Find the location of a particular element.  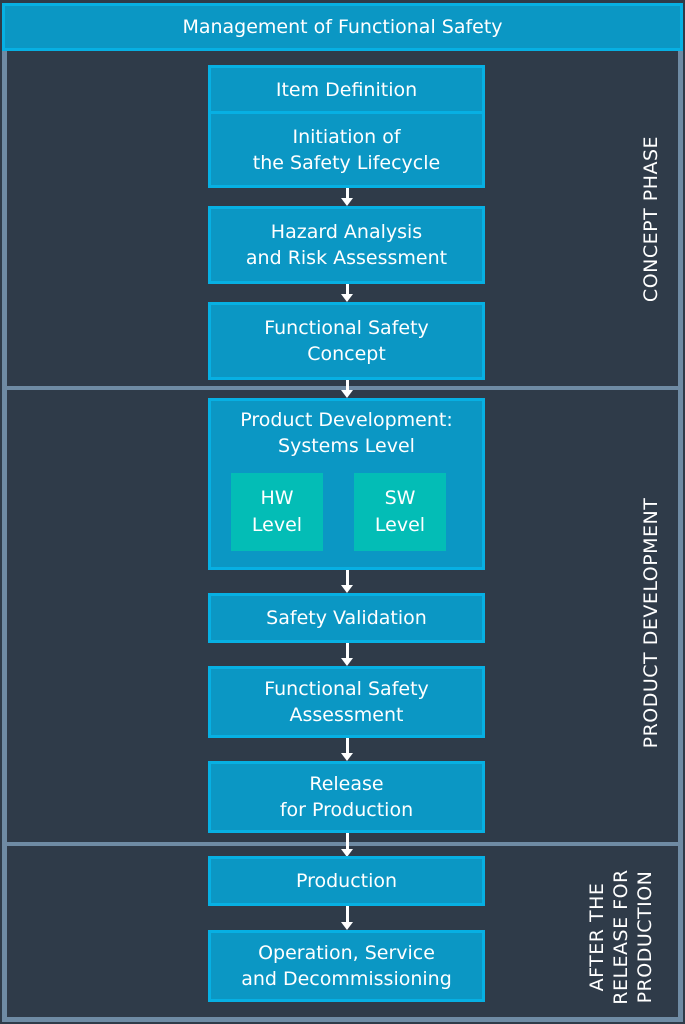

step-initiation-safety-lifecycle: Initiation of the Safety Lifecycle is located at coordinates (346, 149).